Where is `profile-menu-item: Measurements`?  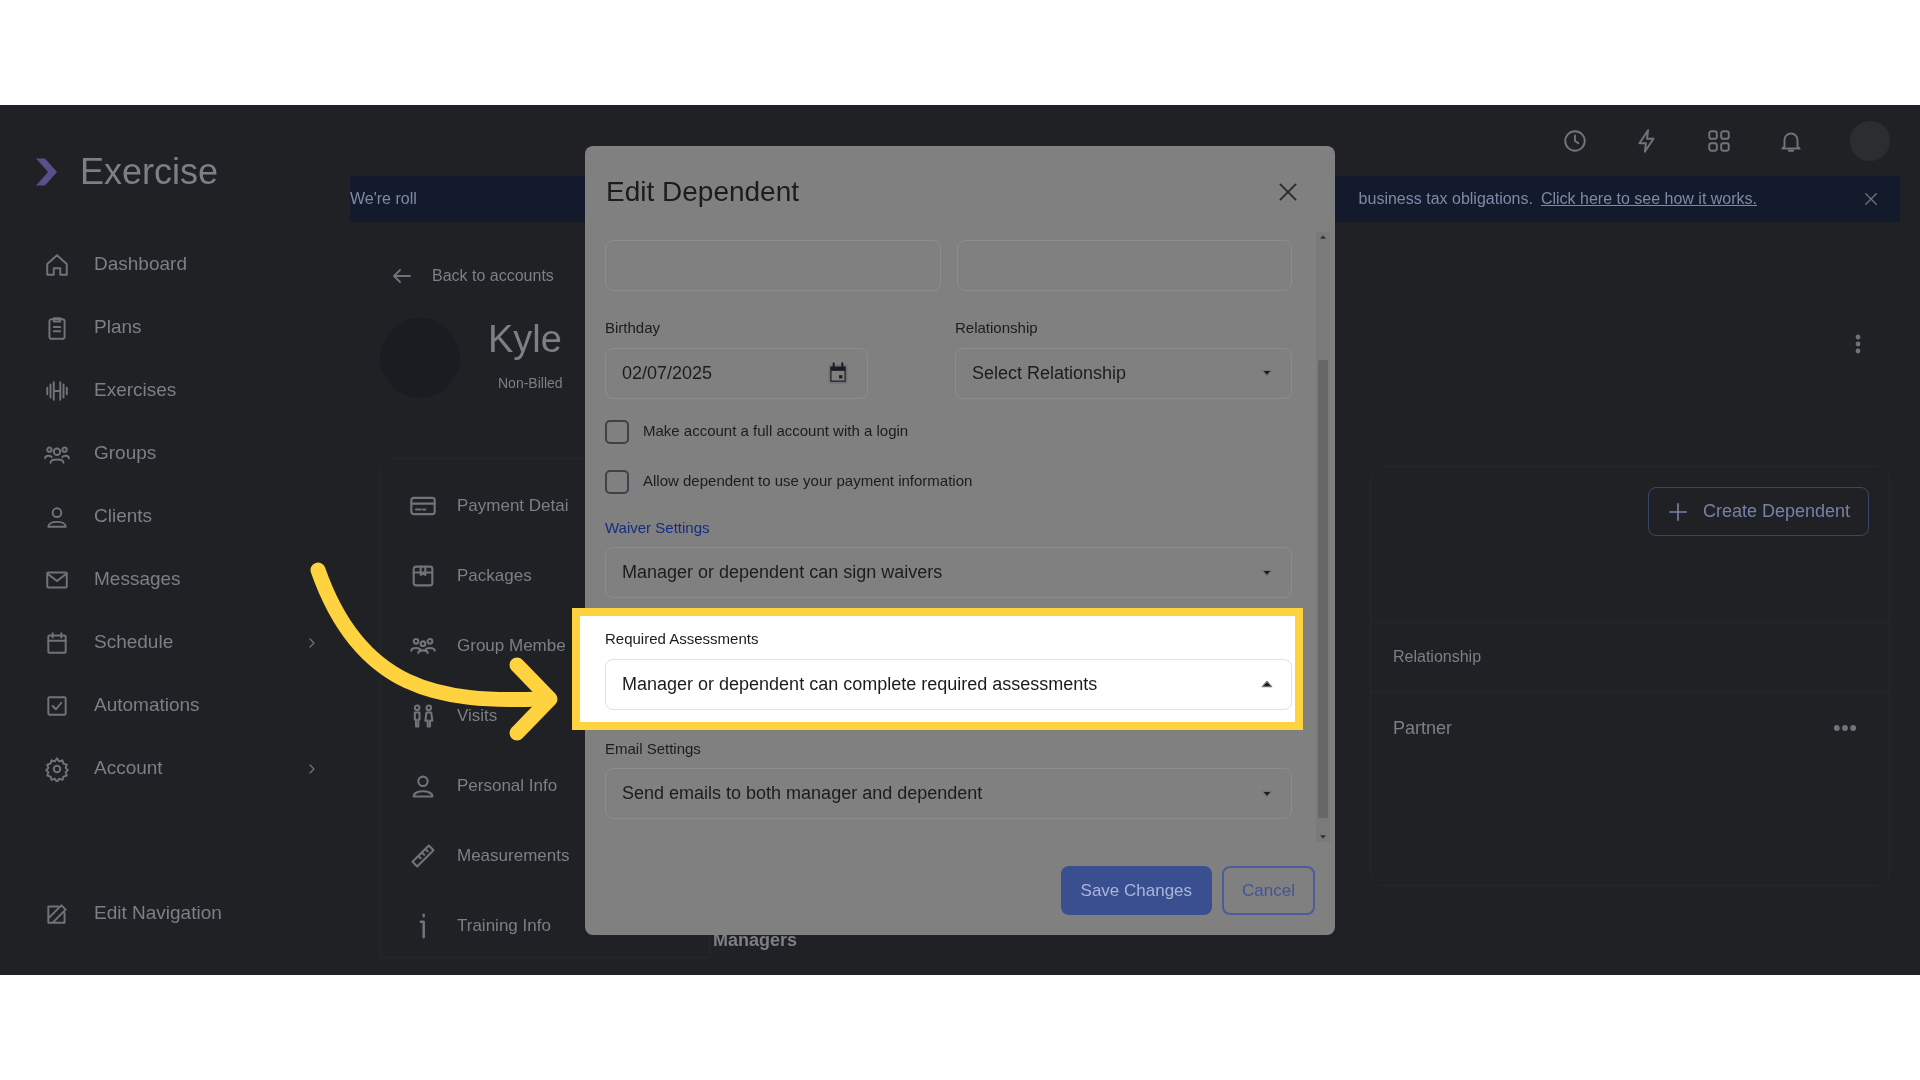
profile-menu-item: Measurements is located at coordinates (559, 856).